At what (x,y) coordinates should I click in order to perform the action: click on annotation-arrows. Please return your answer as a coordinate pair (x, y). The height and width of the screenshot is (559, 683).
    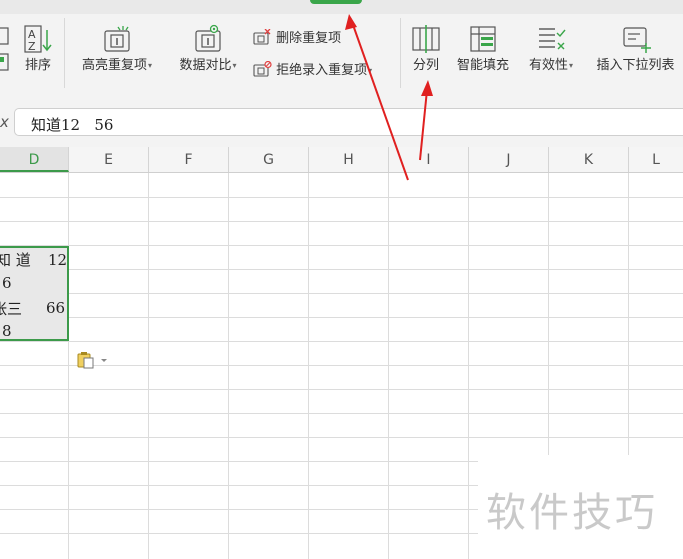
    Looking at the image, I should click on (389, 97).